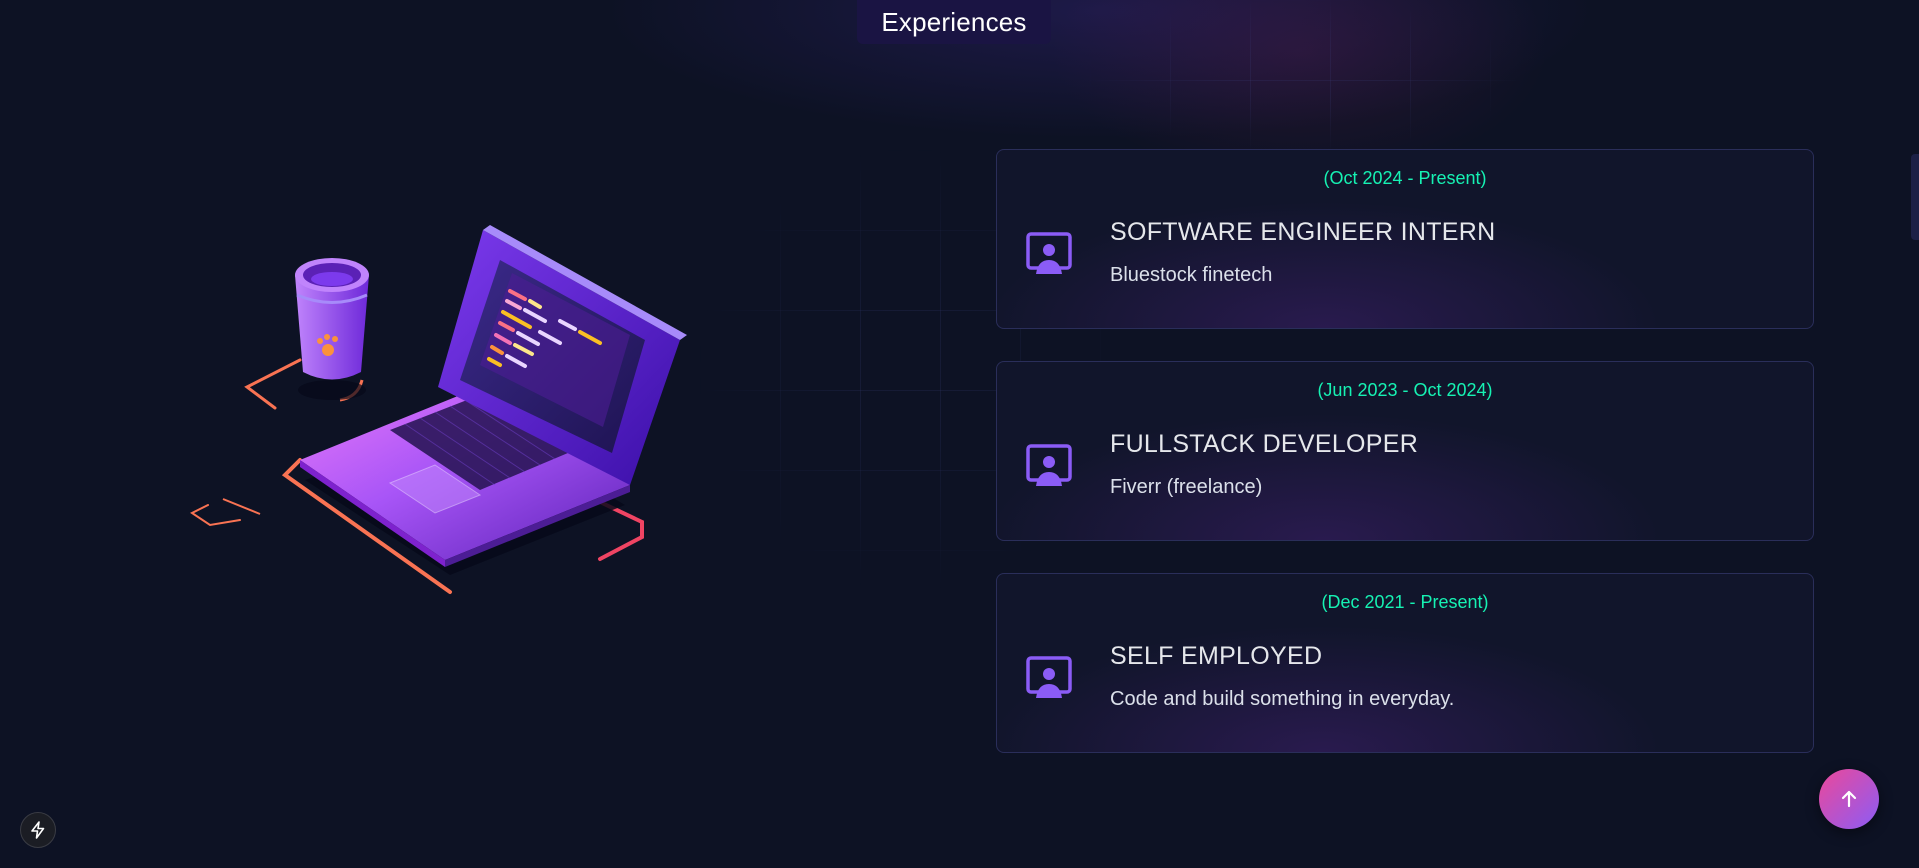  I want to click on lightning-bolt-button, so click(38, 830).